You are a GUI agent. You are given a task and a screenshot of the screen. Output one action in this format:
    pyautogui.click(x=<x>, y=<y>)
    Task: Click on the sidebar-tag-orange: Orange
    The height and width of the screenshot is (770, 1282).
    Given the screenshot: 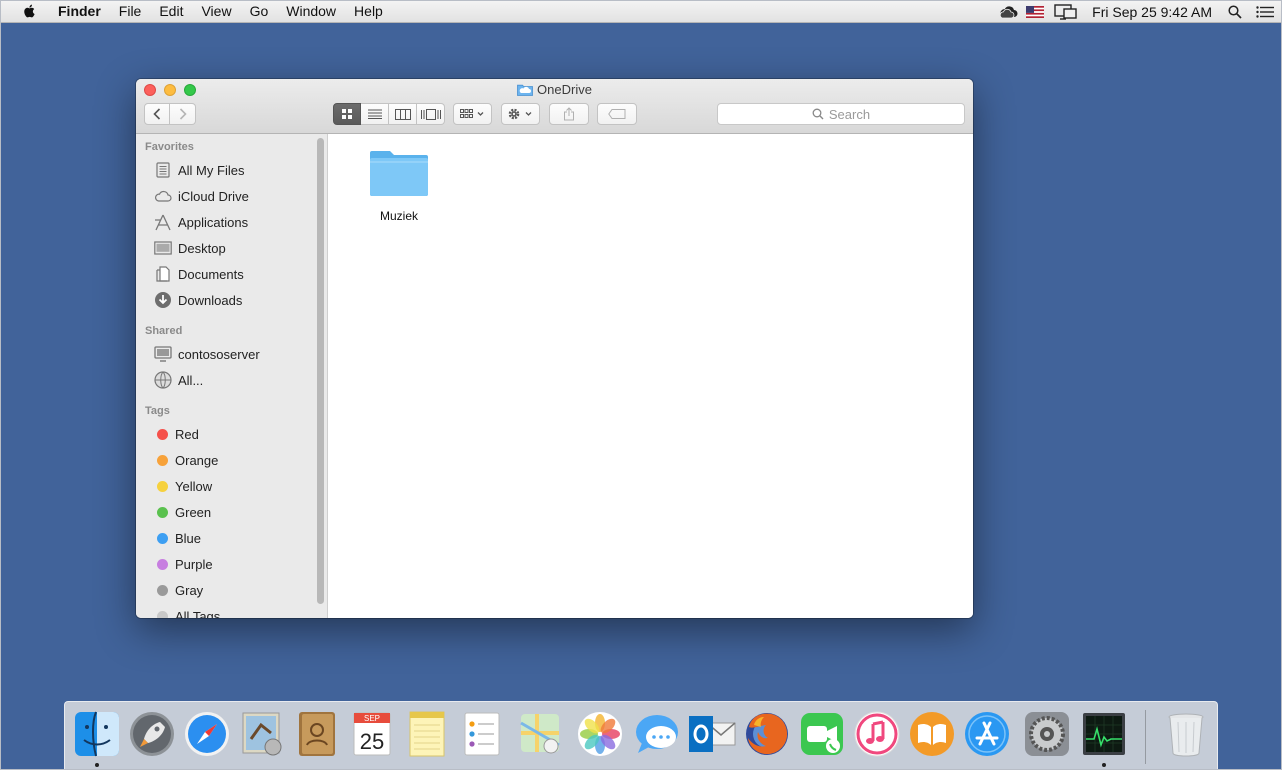 What is the action you would take?
    pyautogui.click(x=185, y=460)
    